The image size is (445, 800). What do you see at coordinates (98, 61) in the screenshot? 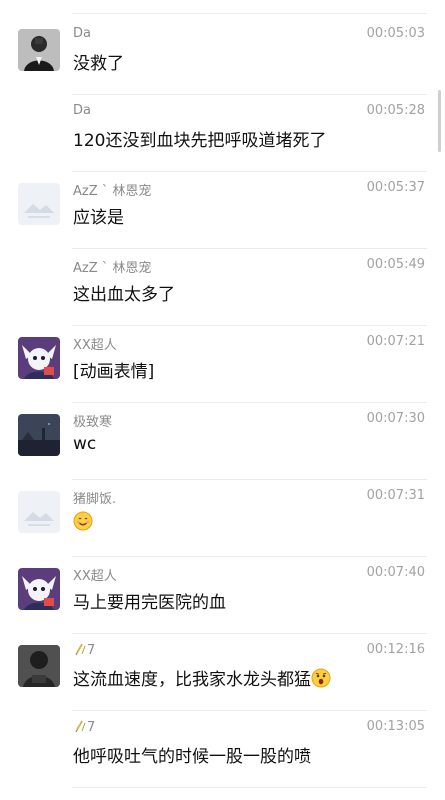
I see `message-text: 没救了` at bounding box center [98, 61].